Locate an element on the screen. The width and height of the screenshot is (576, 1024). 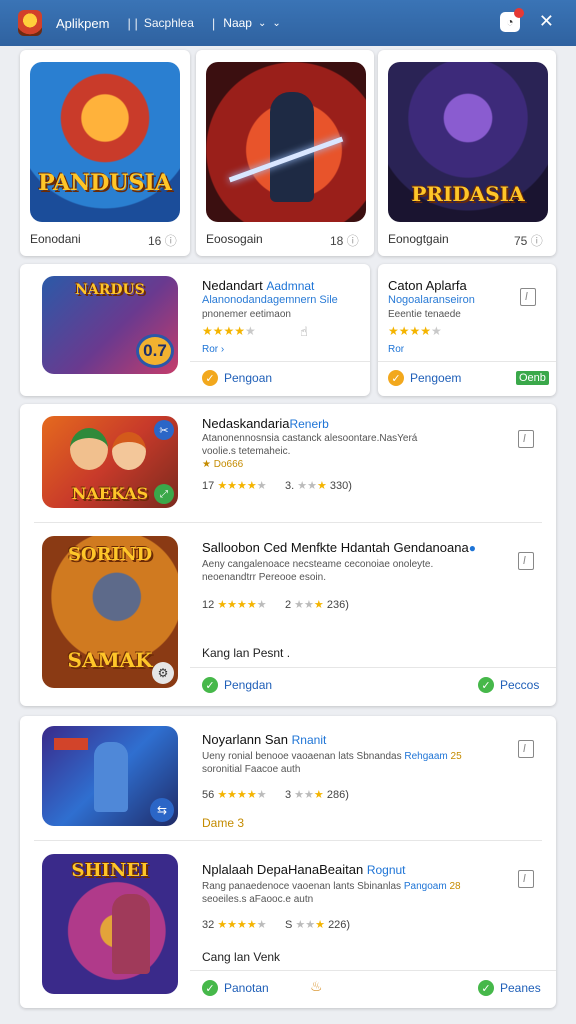
get-button: ✓ Panotan is located at coordinates (235, 988).